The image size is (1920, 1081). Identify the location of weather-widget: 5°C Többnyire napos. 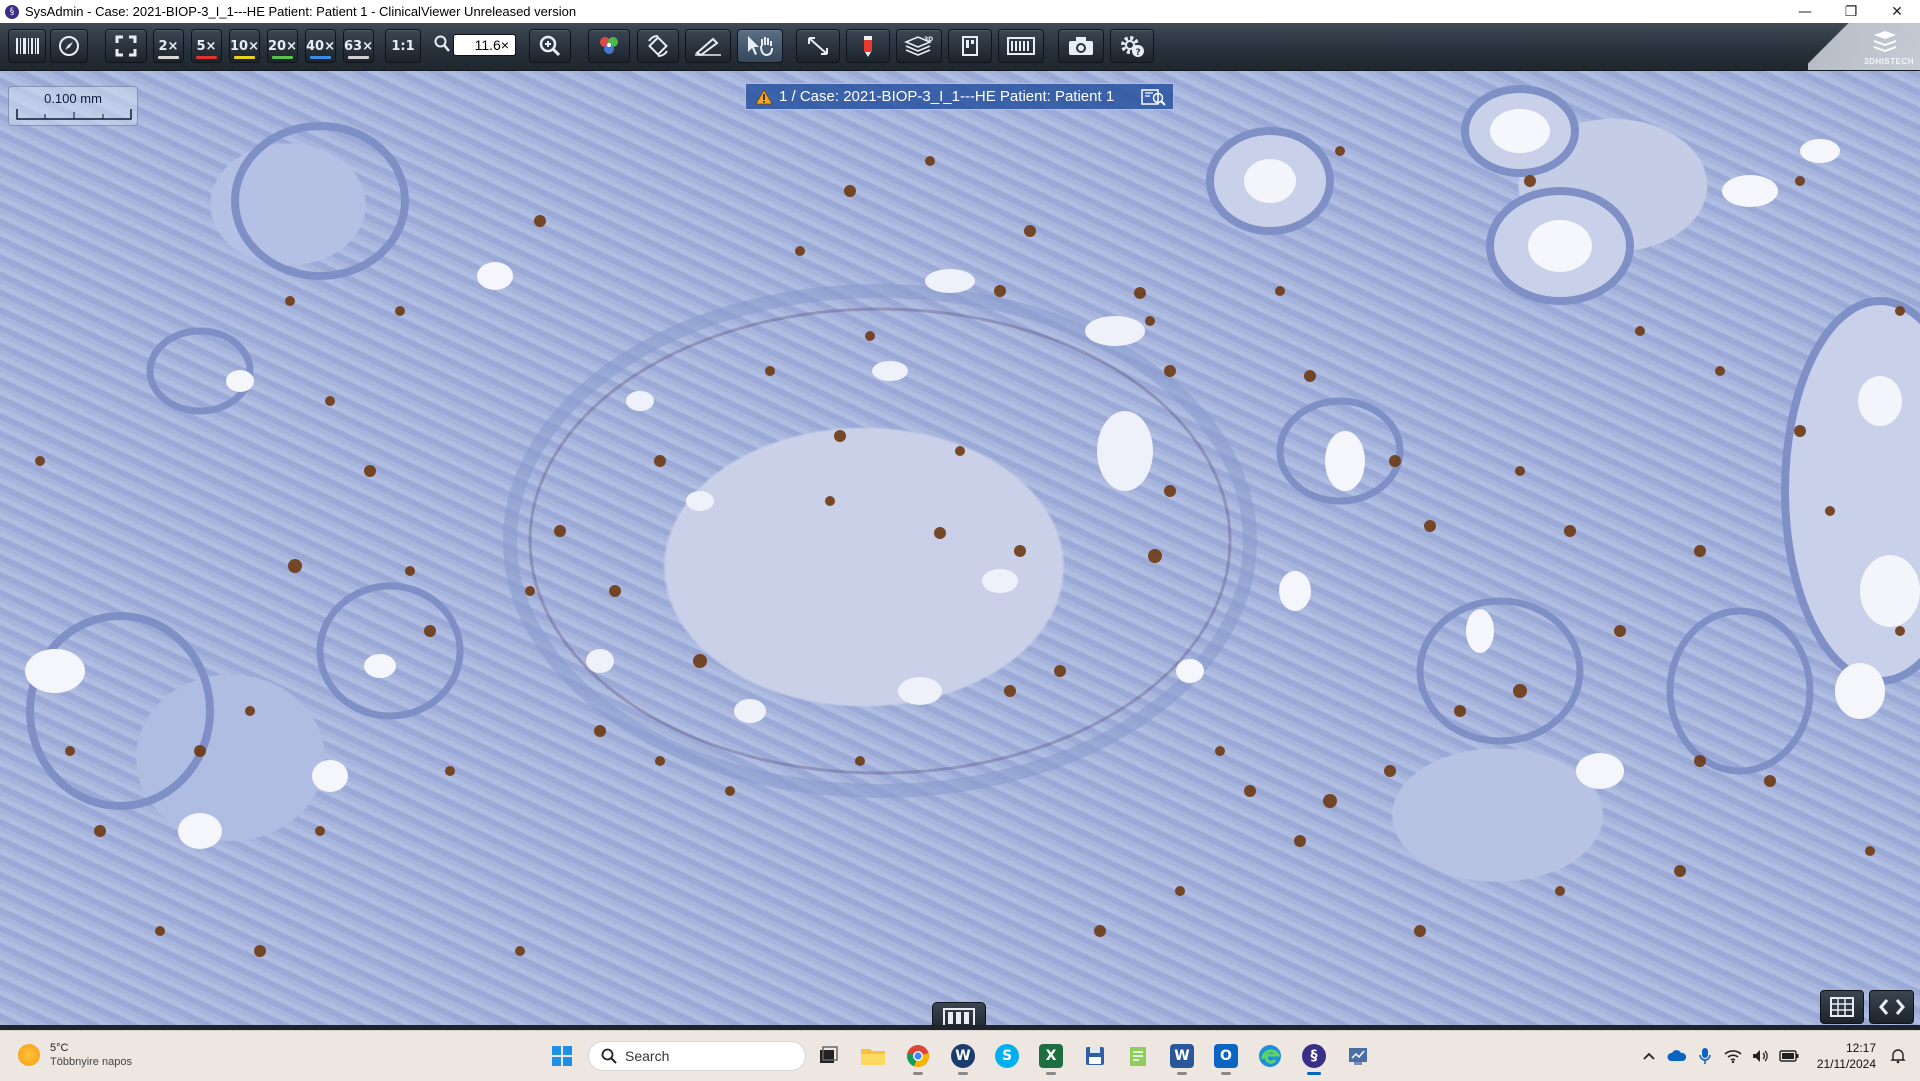
(75, 1054).